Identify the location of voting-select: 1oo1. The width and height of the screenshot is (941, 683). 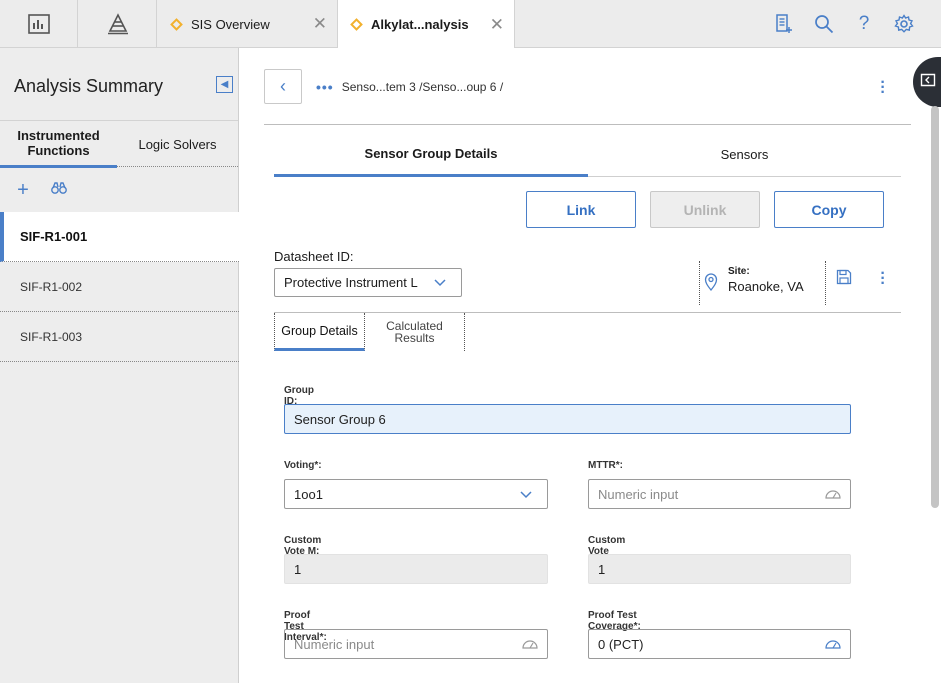
(416, 494).